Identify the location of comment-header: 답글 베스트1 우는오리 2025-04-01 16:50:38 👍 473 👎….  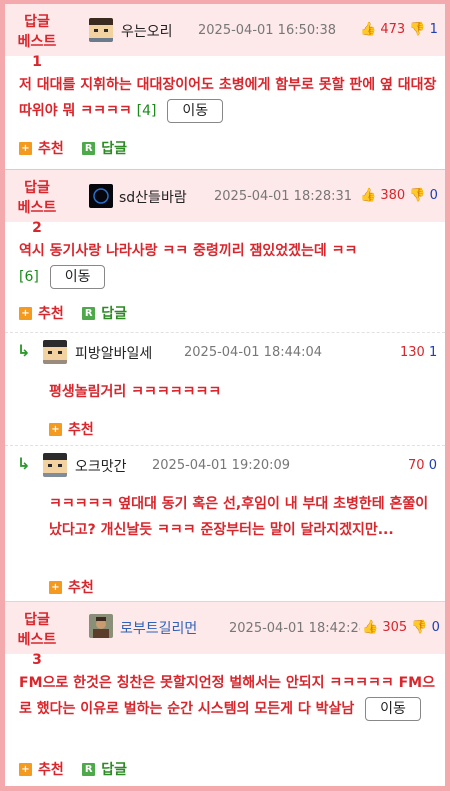
(225, 37).